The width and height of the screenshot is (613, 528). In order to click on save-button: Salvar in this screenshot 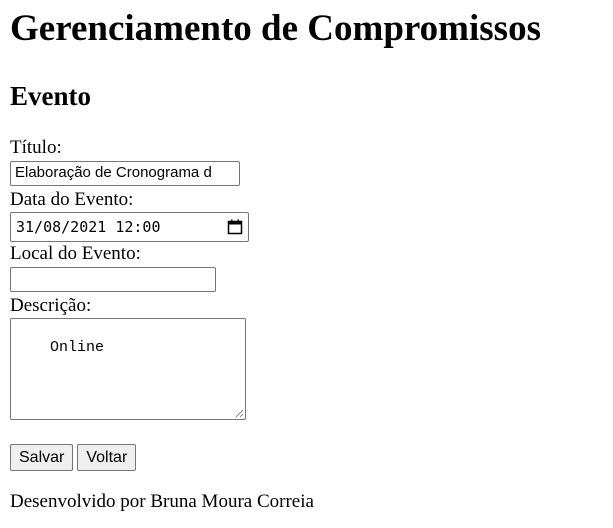, I will do `click(42, 457)`.